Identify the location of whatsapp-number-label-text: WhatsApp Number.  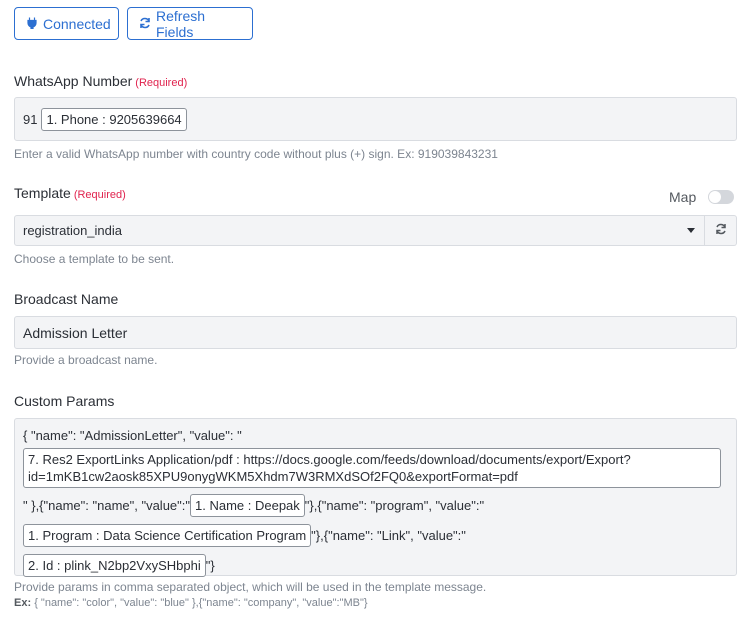
(73, 81).